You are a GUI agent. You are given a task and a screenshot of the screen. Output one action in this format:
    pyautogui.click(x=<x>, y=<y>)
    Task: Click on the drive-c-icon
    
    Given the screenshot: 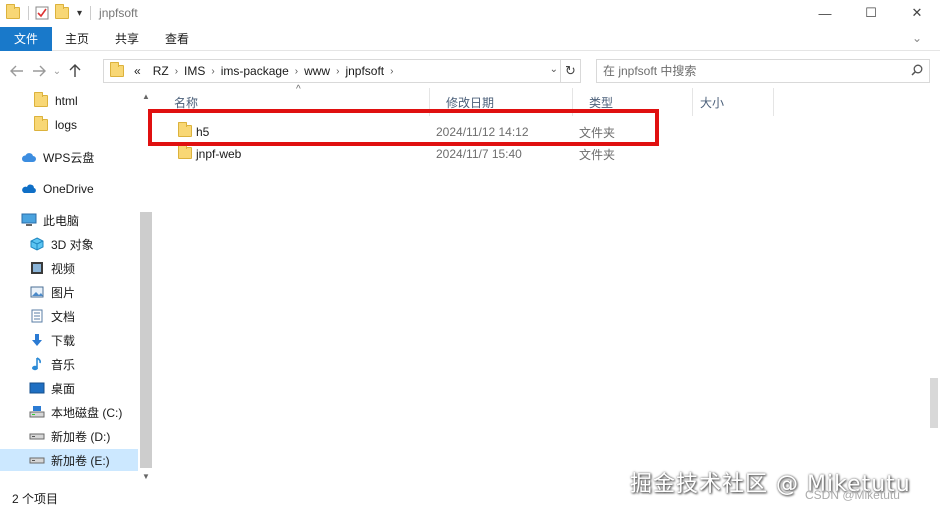 What is the action you would take?
    pyautogui.click(x=37, y=412)
    